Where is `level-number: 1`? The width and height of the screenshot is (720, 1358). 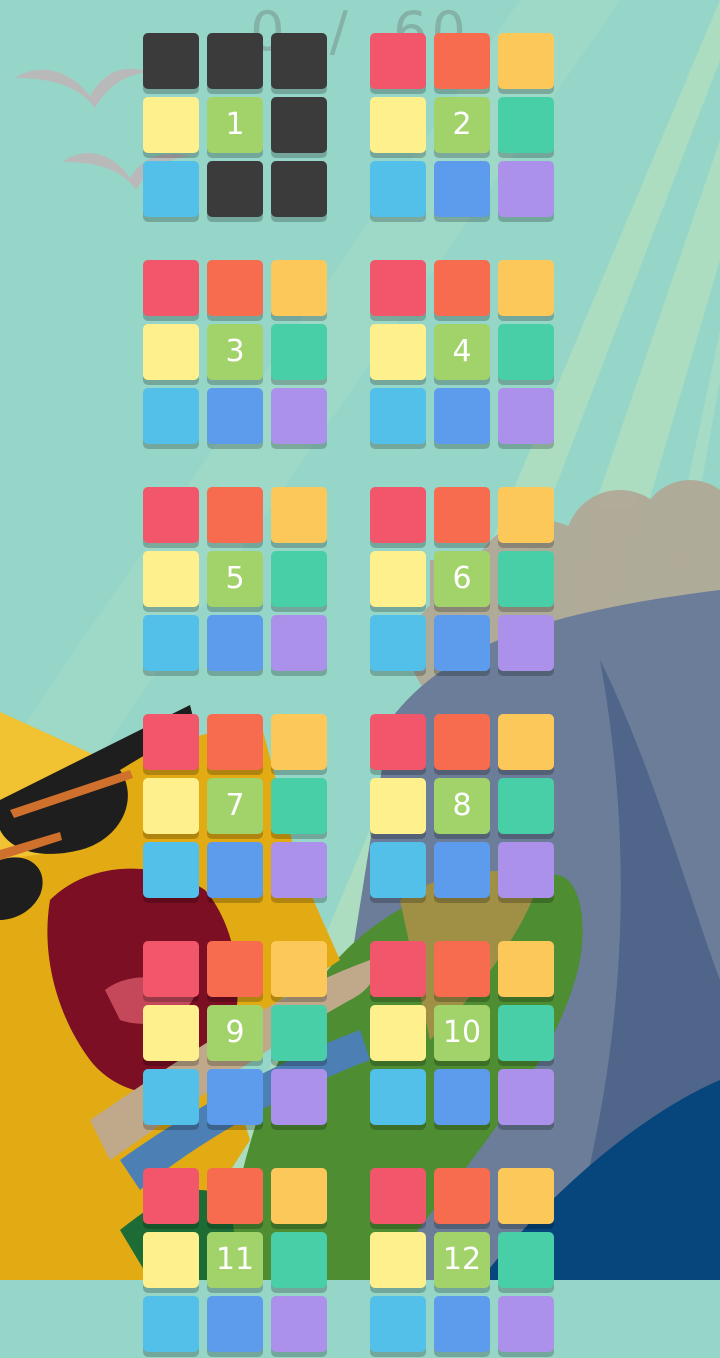
level-number: 1 is located at coordinates (235, 124).